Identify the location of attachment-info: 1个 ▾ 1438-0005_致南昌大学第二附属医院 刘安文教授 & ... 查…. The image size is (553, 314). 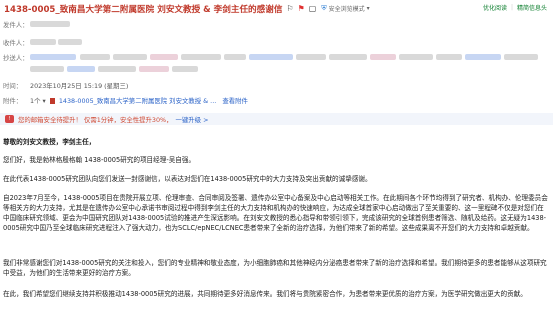
(139, 100).